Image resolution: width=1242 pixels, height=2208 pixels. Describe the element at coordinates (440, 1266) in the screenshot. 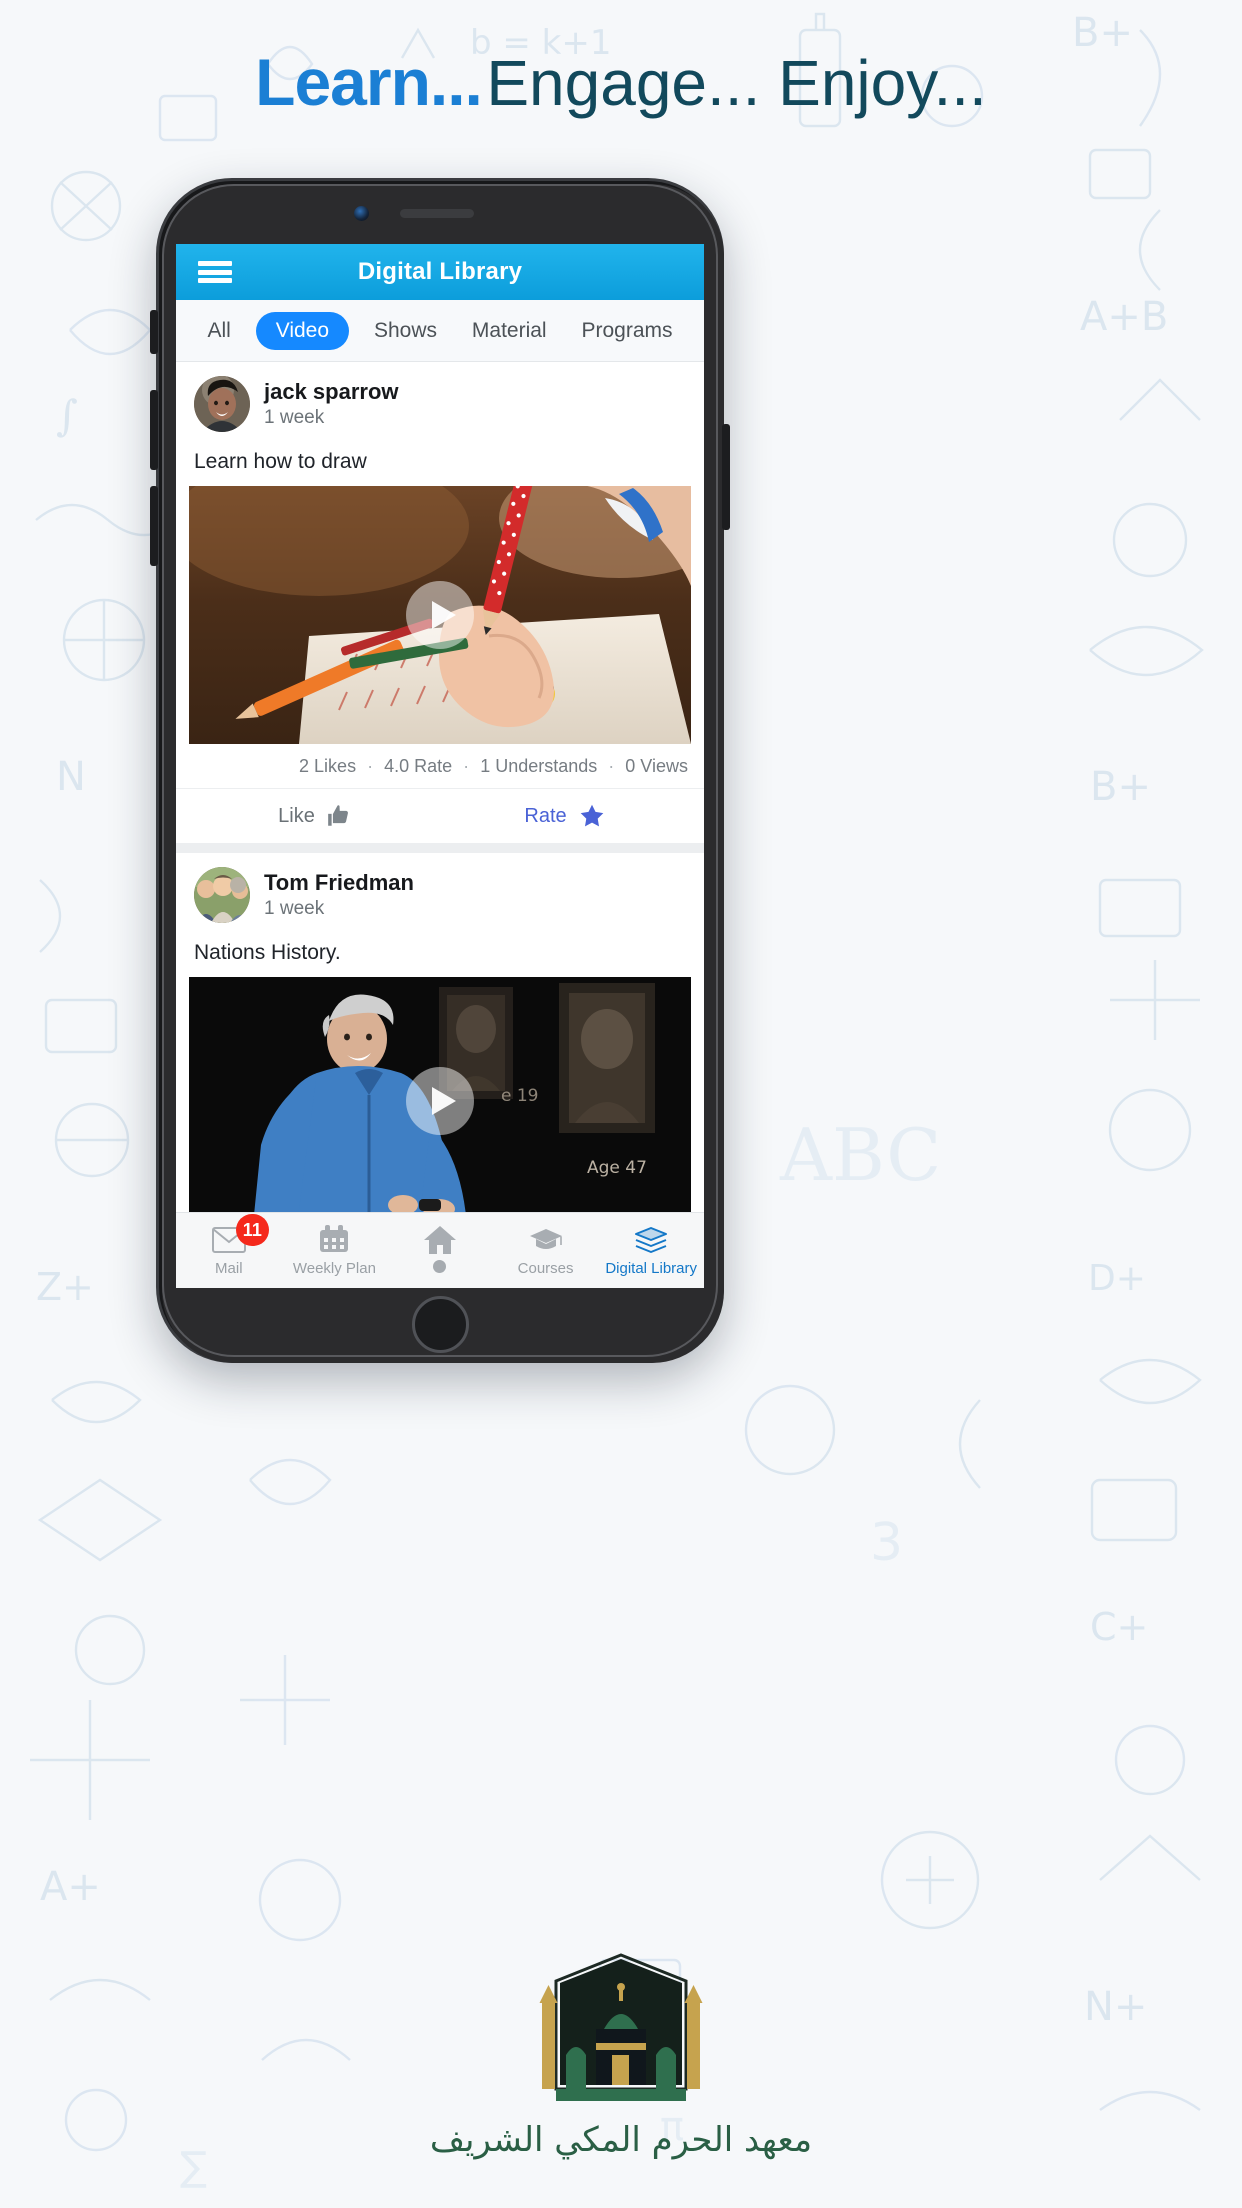

I see `home-active-dot` at that location.